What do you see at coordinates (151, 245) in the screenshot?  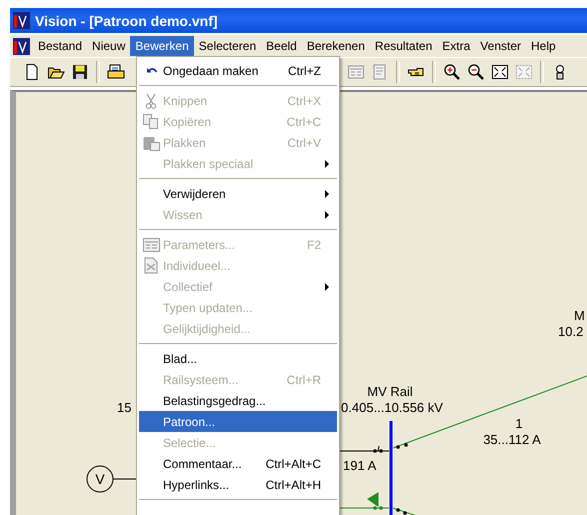 I see `form-icon` at bounding box center [151, 245].